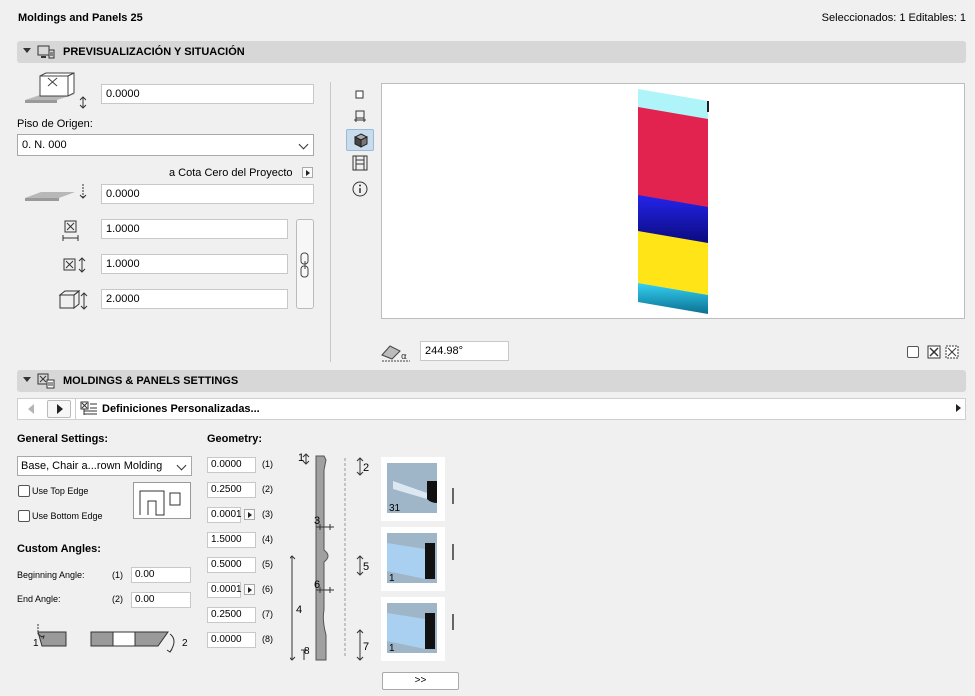  Describe the element at coordinates (330, 222) in the screenshot. I see `vertical-divider` at that location.